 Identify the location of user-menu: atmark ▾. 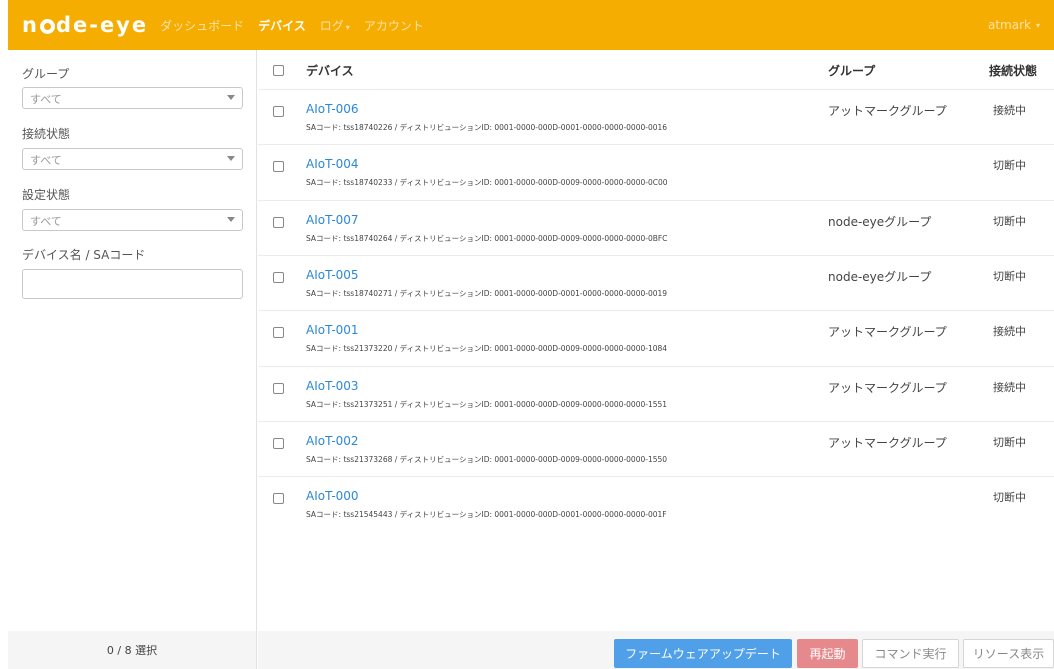
(1014, 25).